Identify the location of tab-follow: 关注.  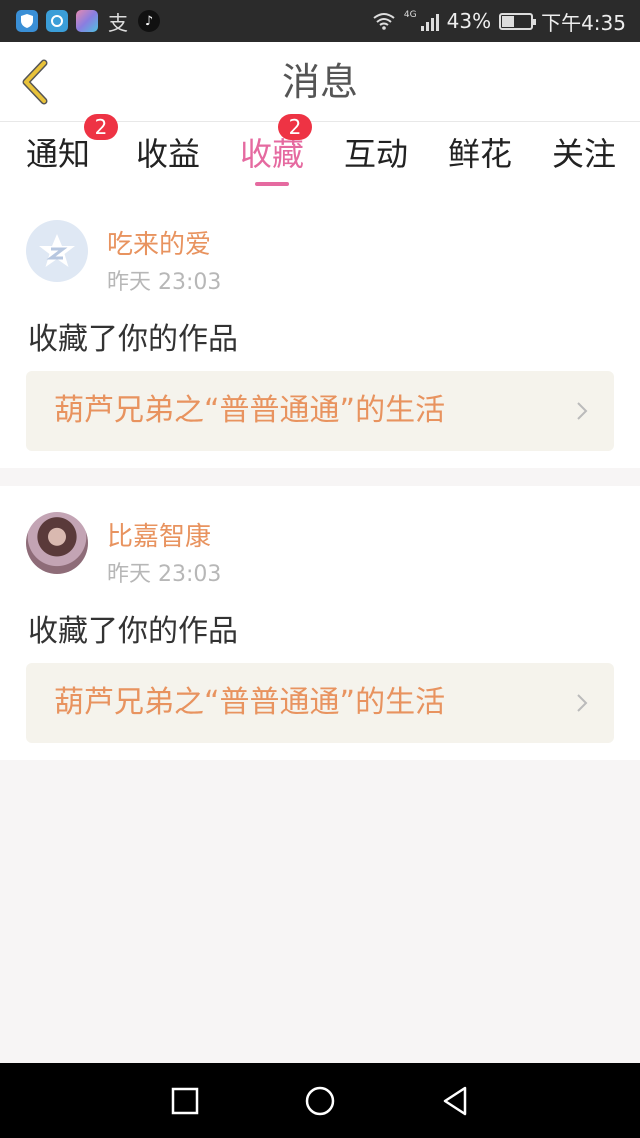
(584, 156).